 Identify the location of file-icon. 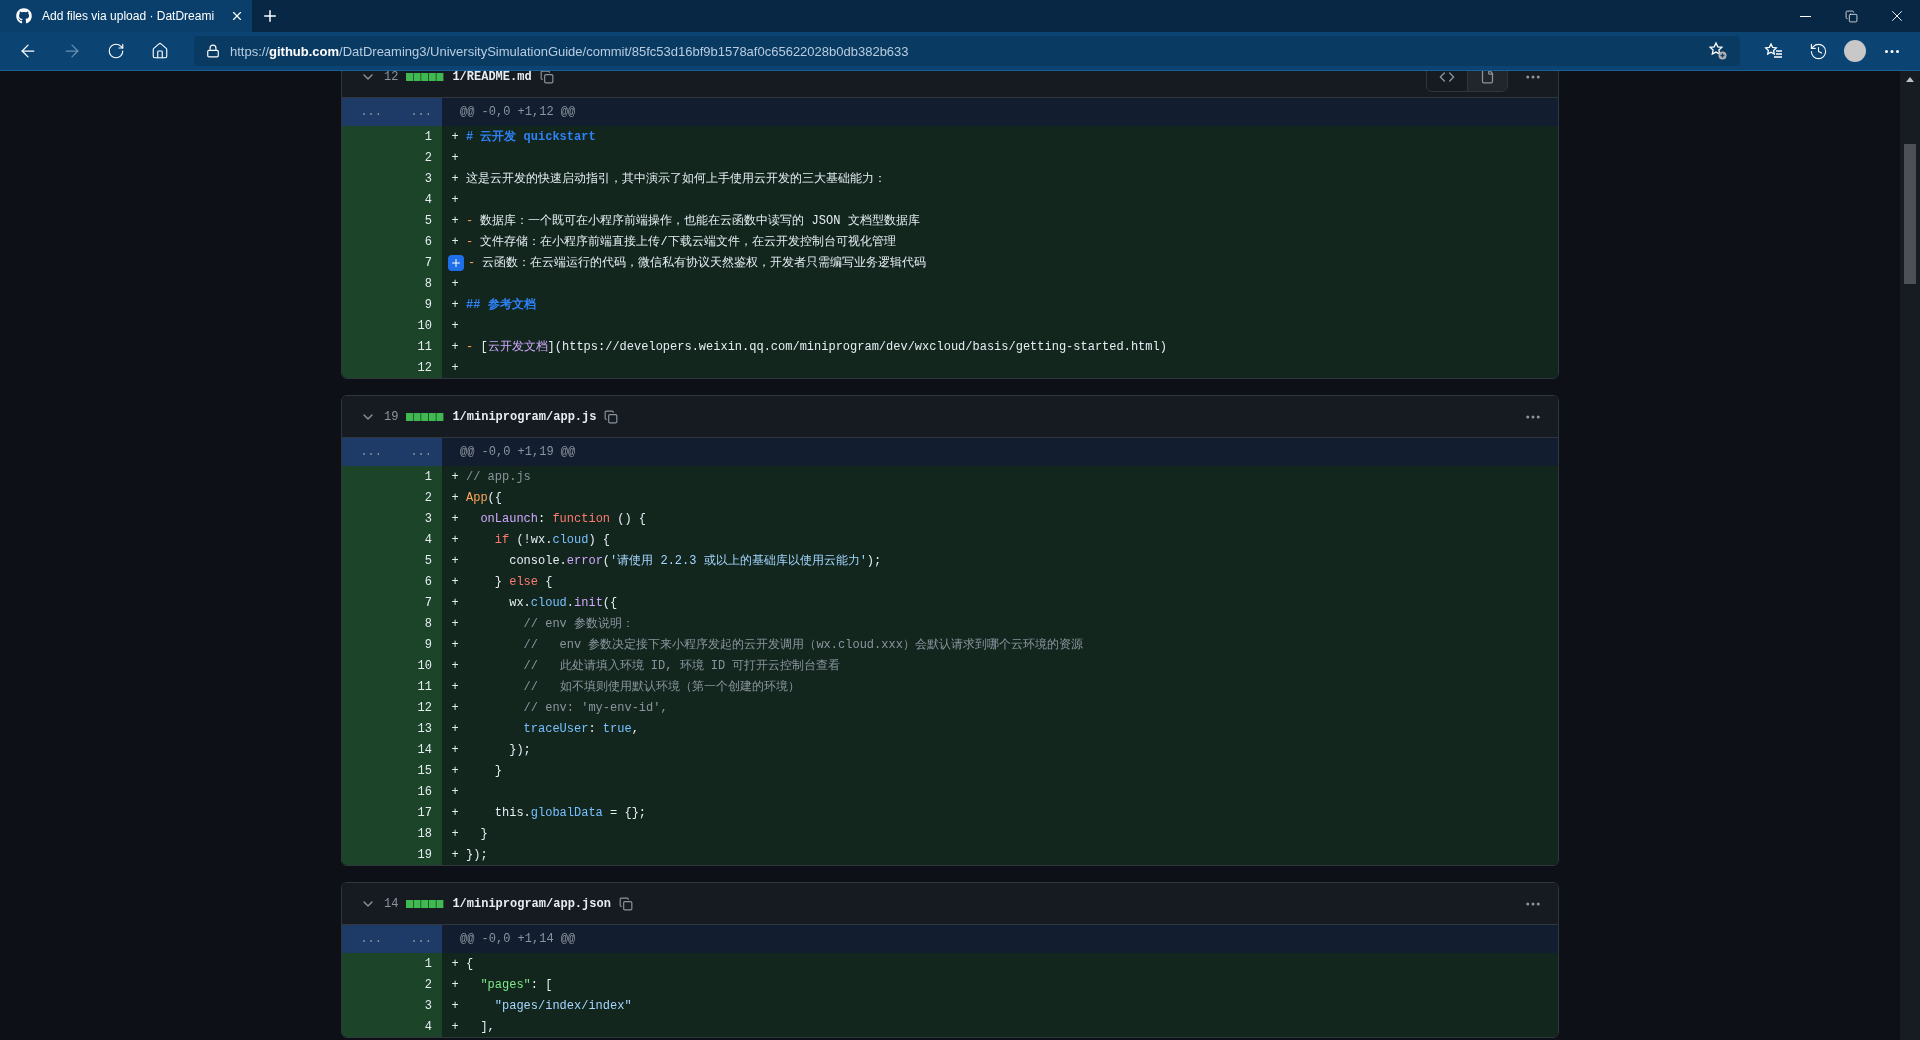
(1487, 77).